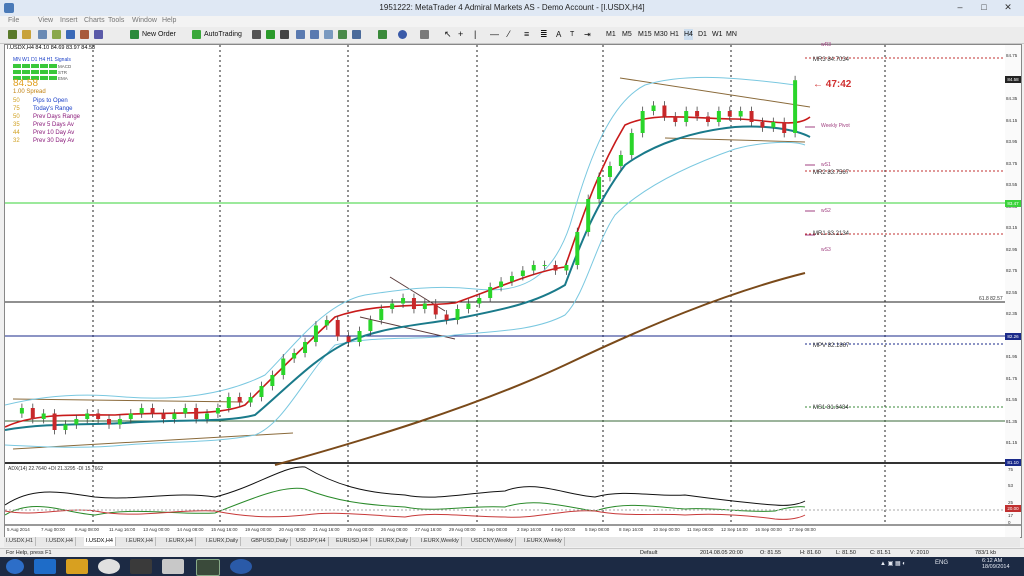  Describe the element at coordinates (393, 541) in the screenshot. I see `tab-eurx-daily2: I.EURX,Daily` at that location.